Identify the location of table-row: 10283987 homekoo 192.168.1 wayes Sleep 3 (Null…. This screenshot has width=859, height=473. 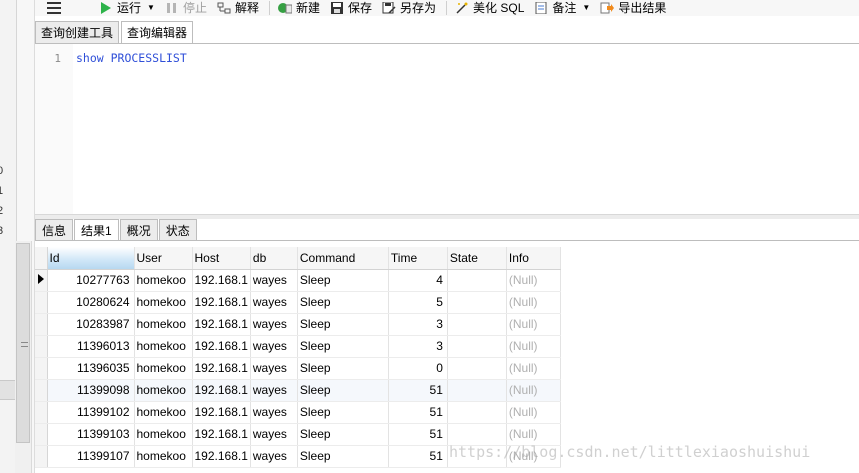
(298, 324).